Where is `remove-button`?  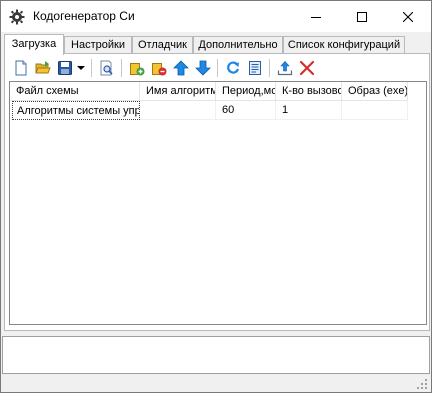 remove-button is located at coordinates (159, 68).